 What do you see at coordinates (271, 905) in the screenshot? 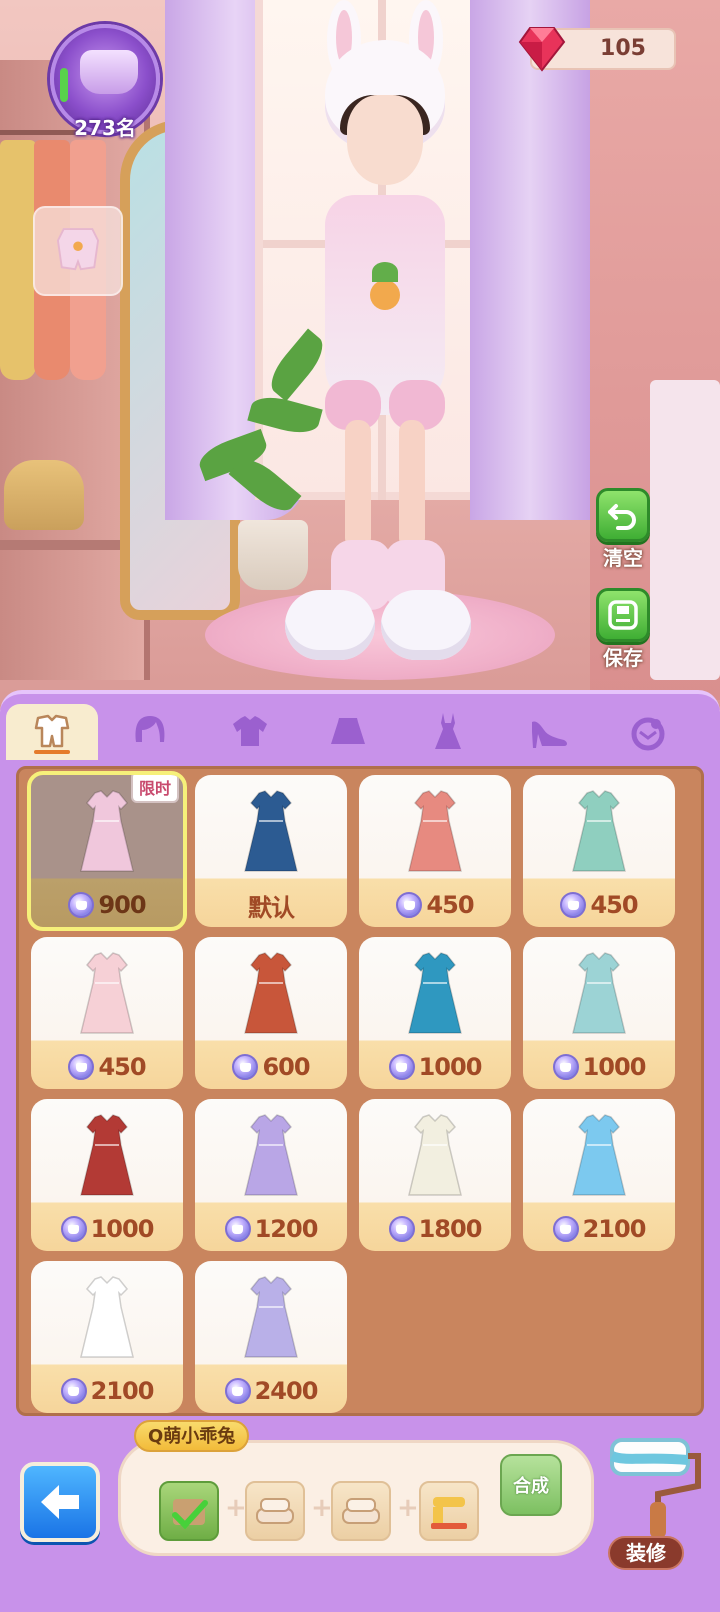
I see `price-row: 默认` at bounding box center [271, 905].